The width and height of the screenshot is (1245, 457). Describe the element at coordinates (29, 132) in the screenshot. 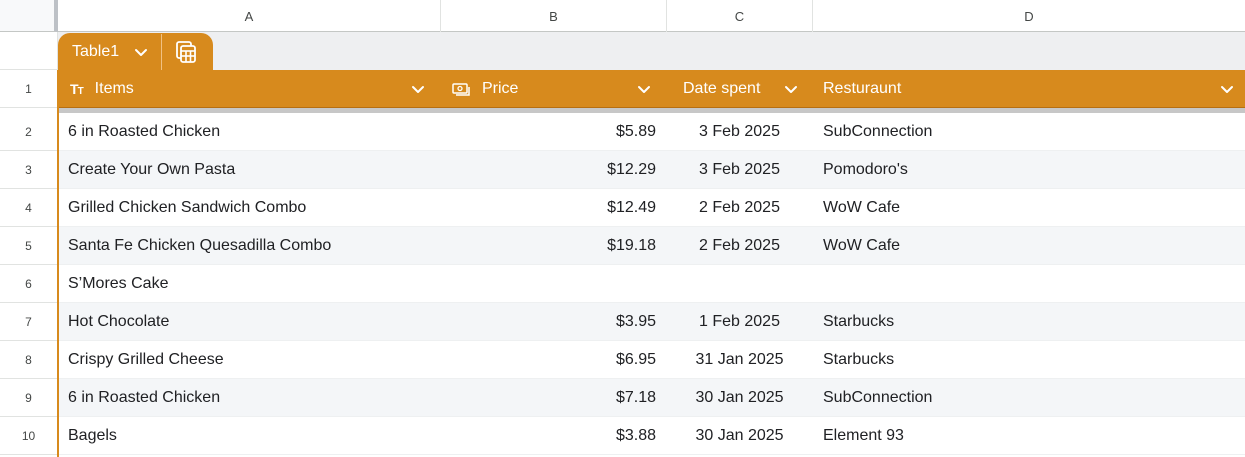

I see `row-number: 2` at that location.